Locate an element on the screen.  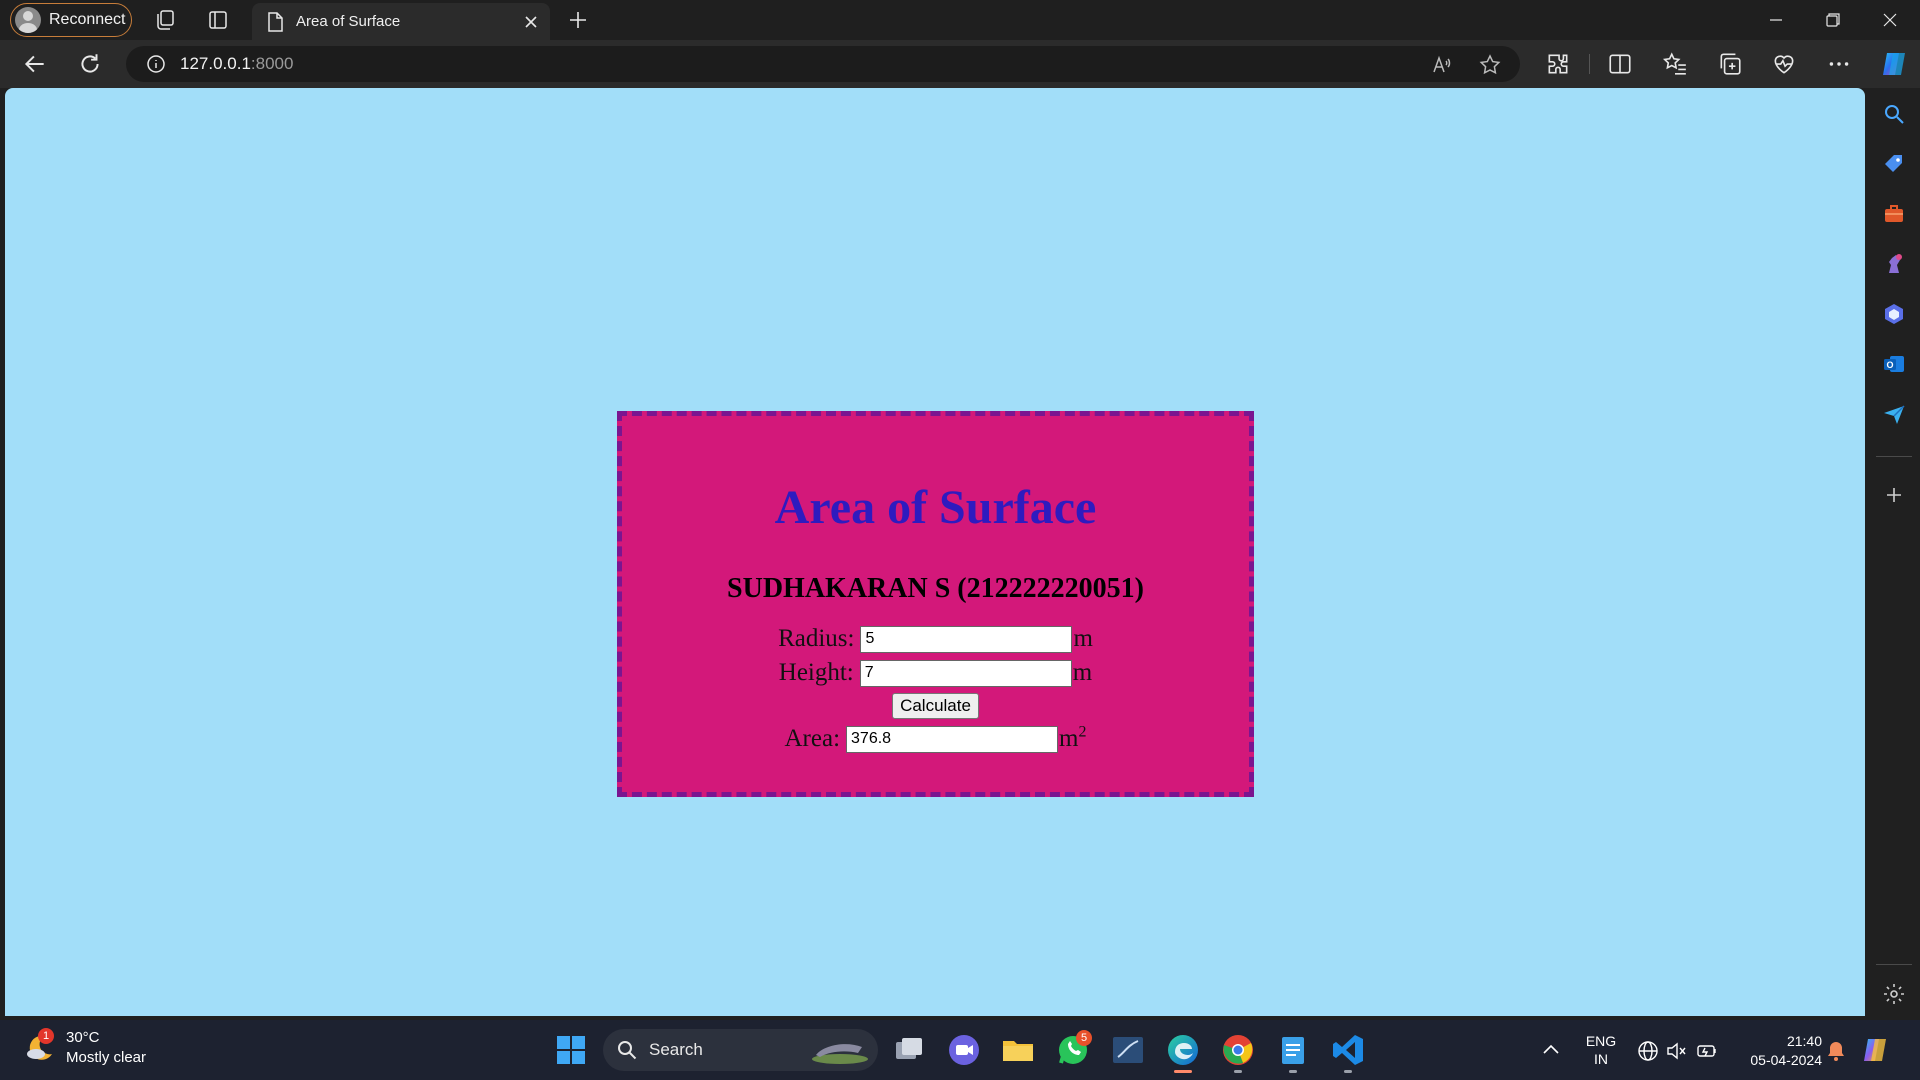
minimize-icon is located at coordinates (1776, 20).